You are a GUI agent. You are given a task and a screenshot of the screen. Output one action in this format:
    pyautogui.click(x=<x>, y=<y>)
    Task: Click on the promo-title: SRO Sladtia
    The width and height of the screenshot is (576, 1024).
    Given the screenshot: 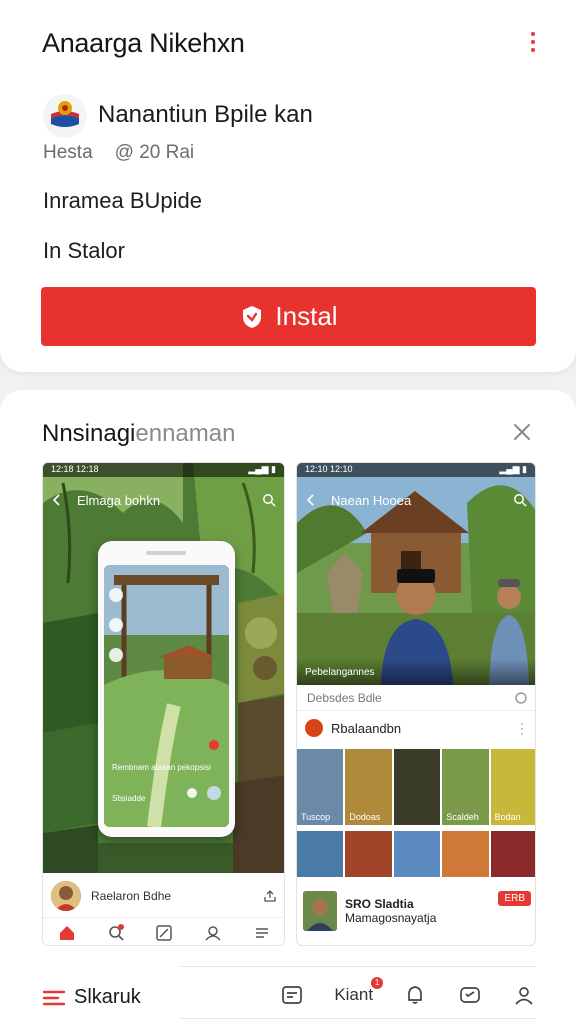 What is the action you would take?
    pyautogui.click(x=379, y=904)
    